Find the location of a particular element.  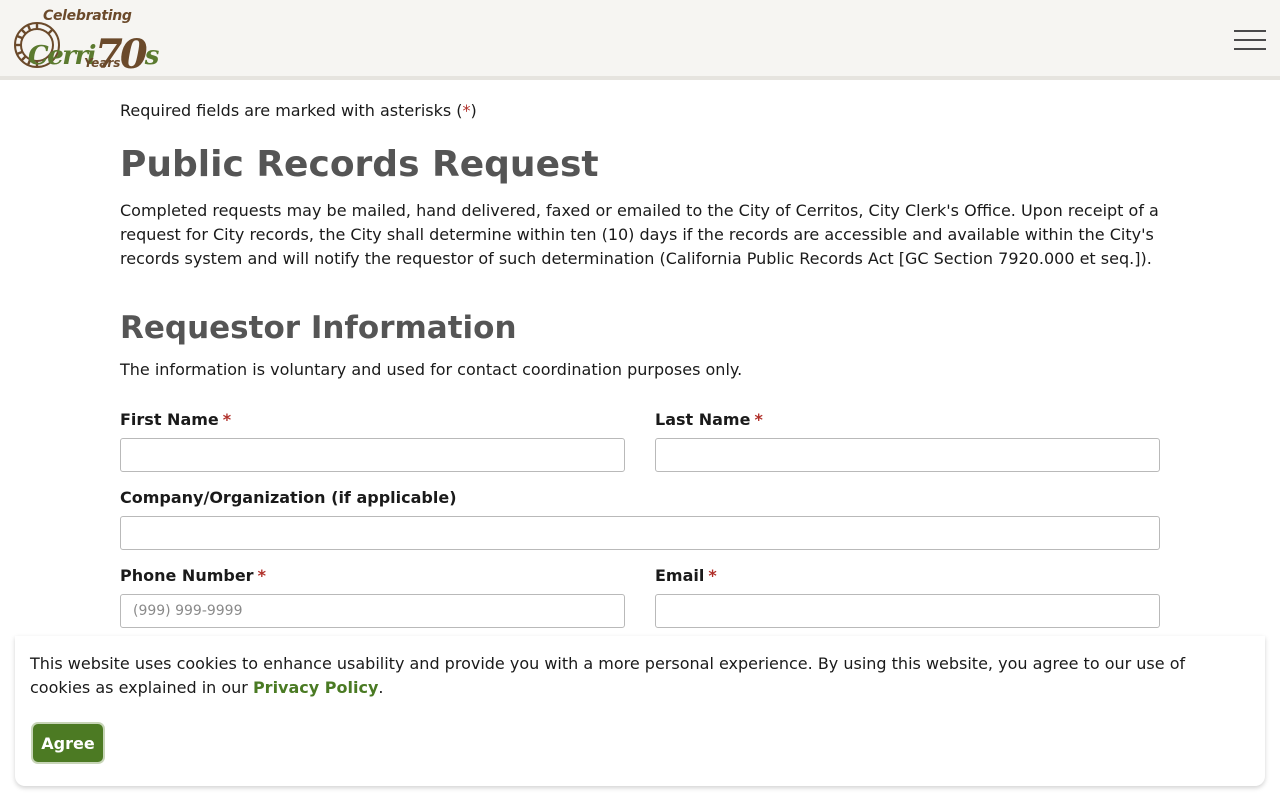

logo-years-text: Years is located at coordinates (102, 63).